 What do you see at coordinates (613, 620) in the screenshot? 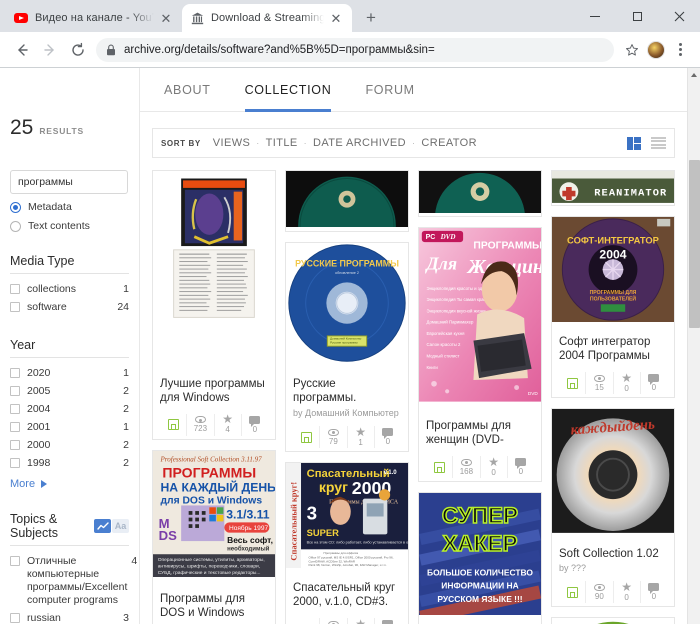
I see `result-card: волшебная КОРОВКА инсталляционный диск` at bounding box center [613, 620].